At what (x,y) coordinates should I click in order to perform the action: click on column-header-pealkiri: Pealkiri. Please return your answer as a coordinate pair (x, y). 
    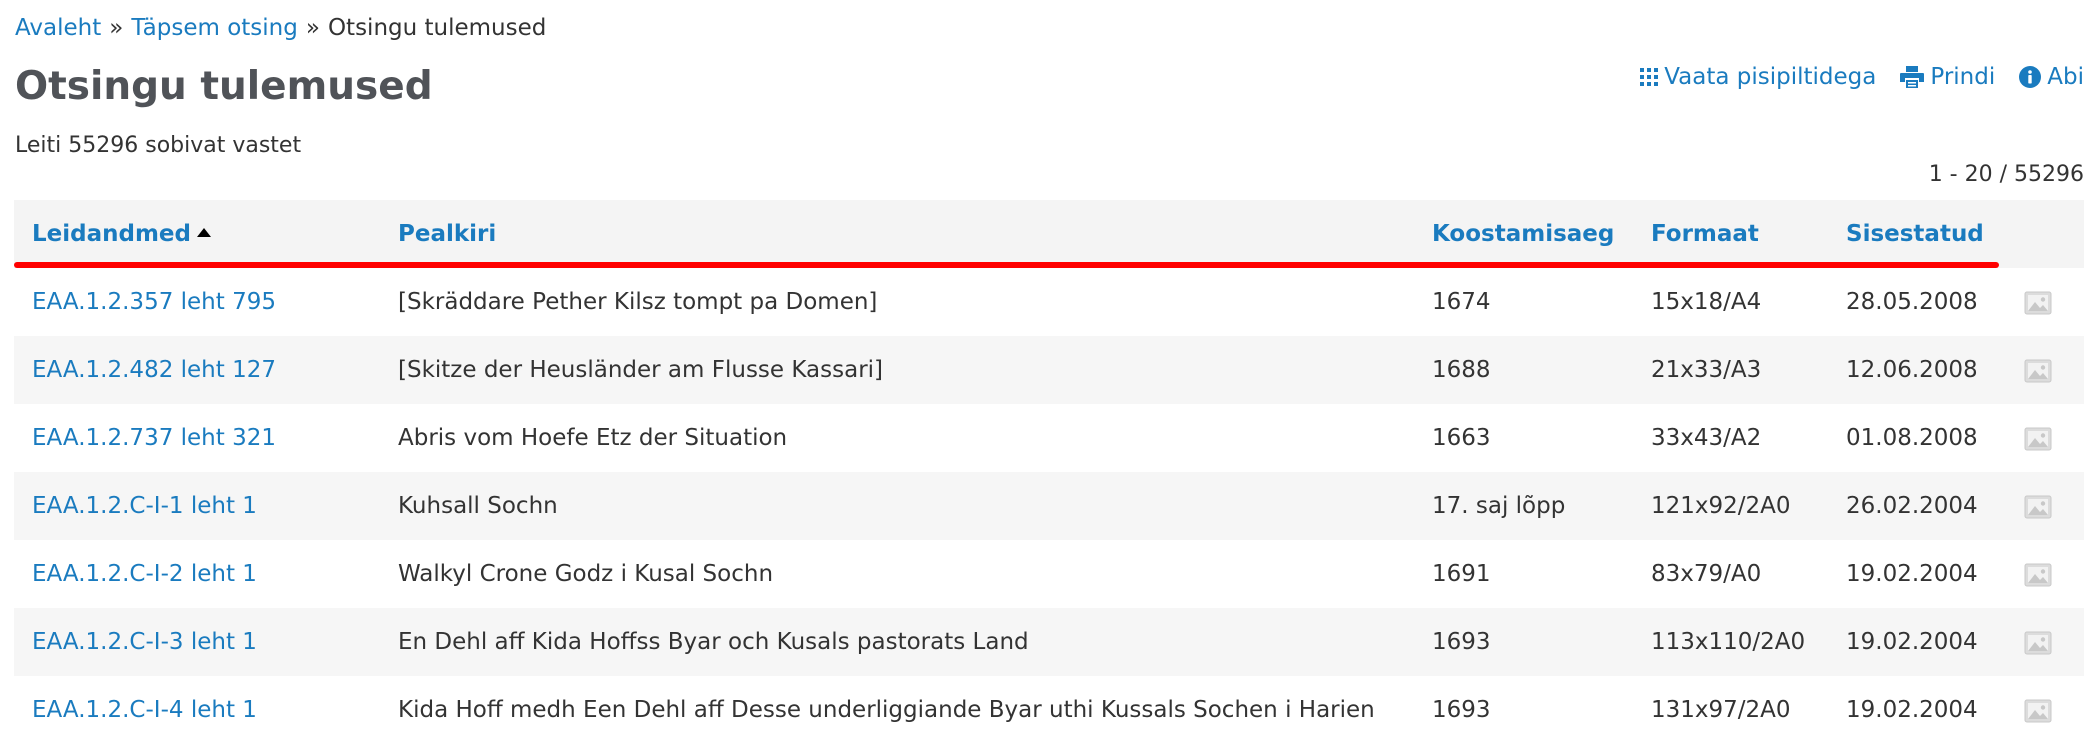
    Looking at the image, I should click on (897, 234).